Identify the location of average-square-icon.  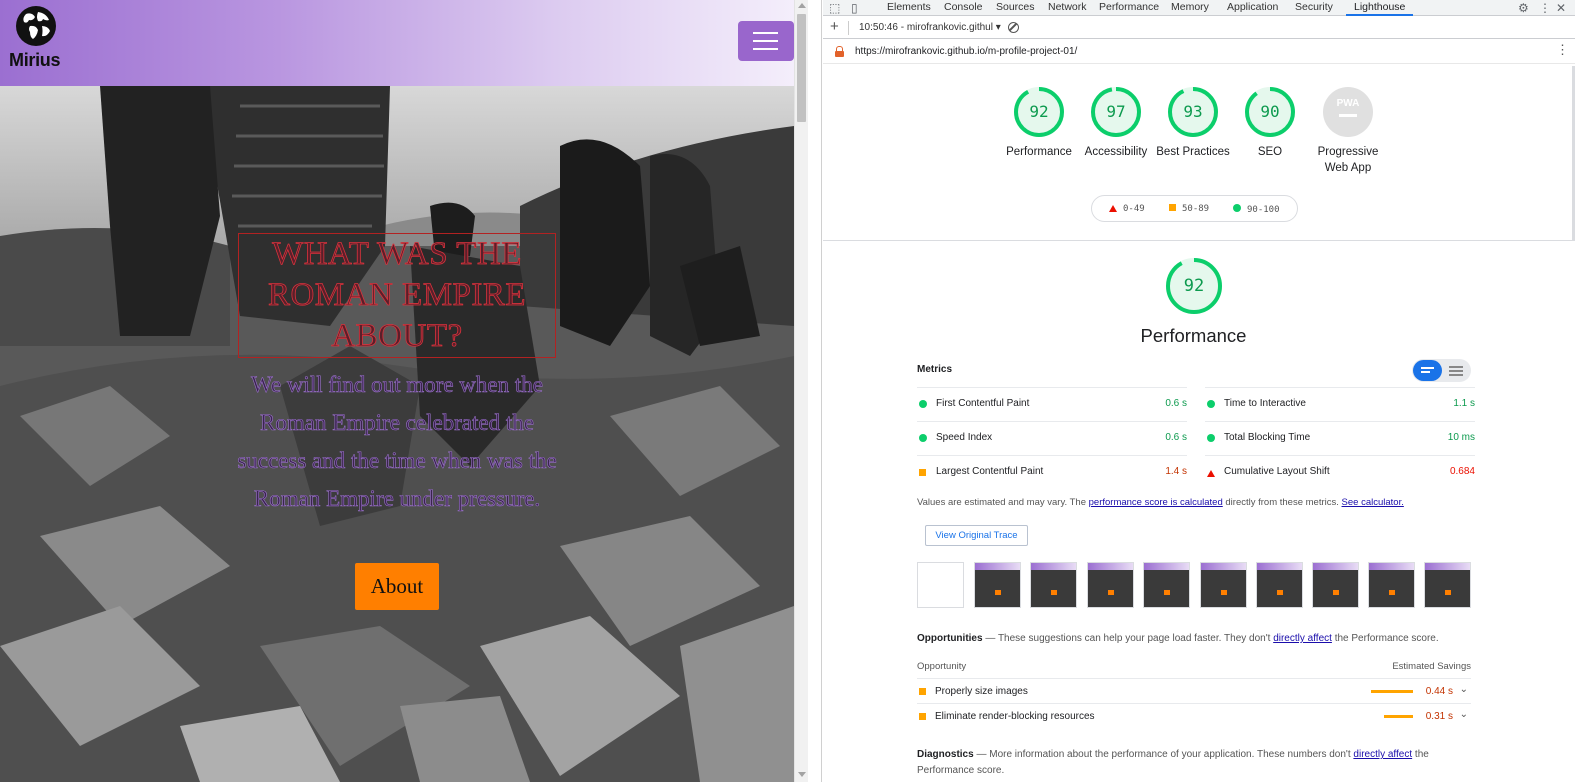
(922, 716).